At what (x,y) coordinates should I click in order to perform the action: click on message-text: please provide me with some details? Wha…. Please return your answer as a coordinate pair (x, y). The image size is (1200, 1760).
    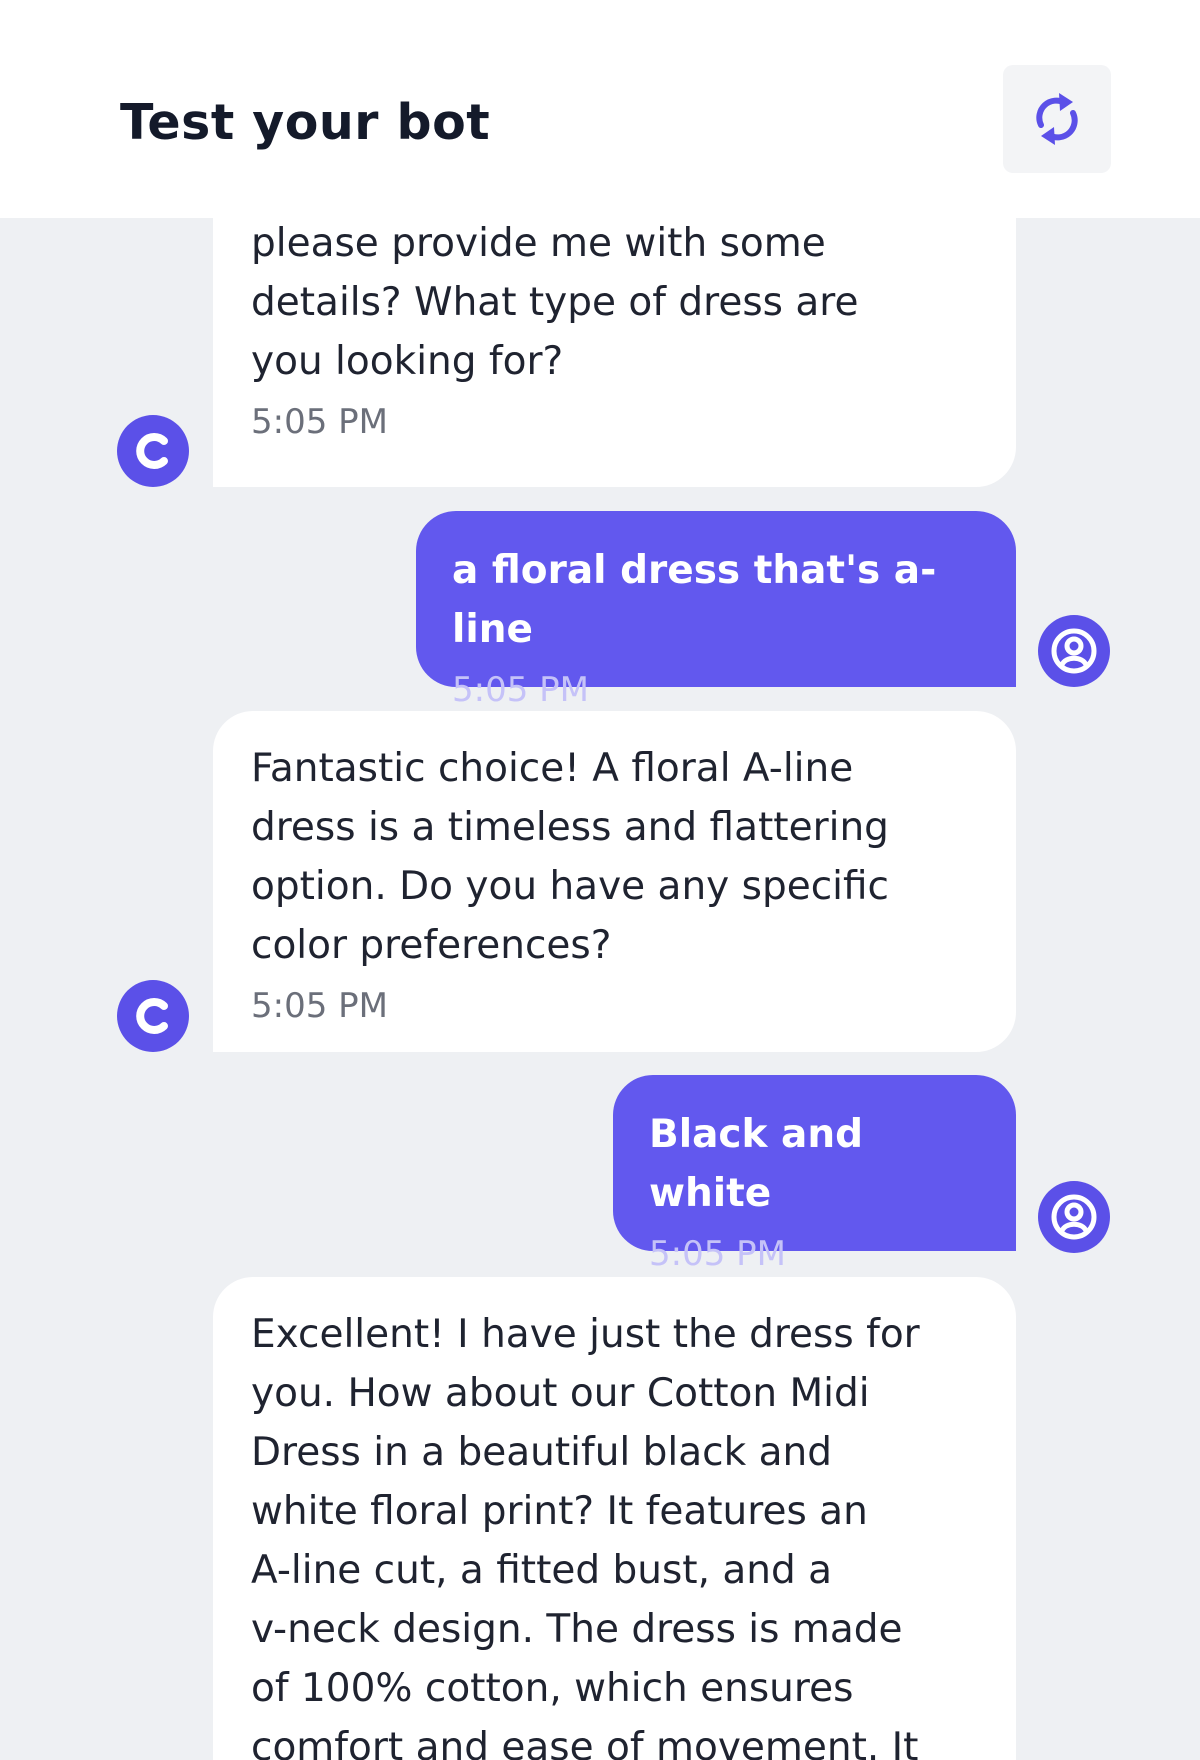
    Looking at the image, I should click on (555, 302).